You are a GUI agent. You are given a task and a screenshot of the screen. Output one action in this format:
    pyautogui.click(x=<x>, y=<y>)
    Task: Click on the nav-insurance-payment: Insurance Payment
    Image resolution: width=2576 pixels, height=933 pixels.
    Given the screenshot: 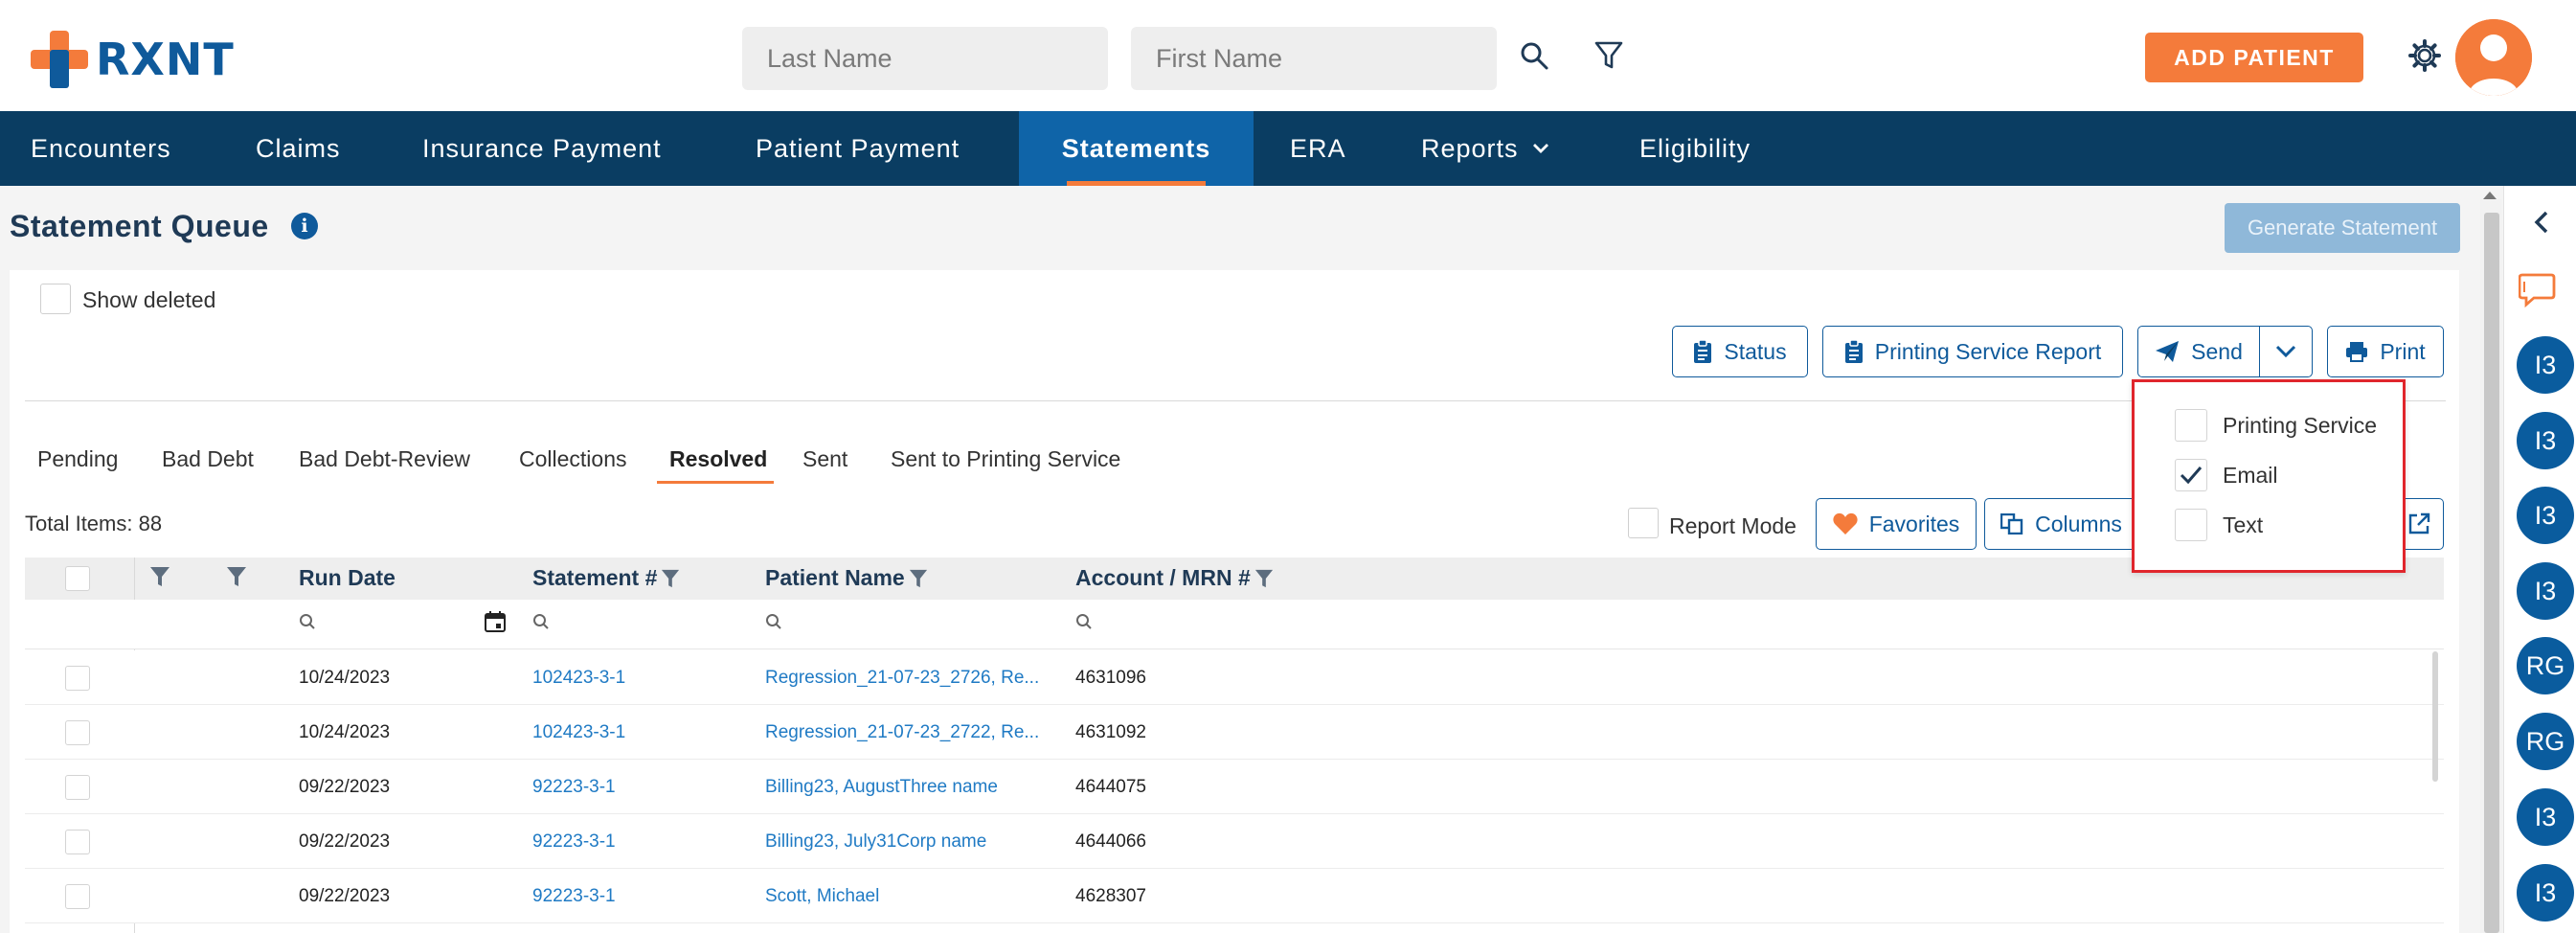 What is the action you would take?
    pyautogui.click(x=542, y=148)
    